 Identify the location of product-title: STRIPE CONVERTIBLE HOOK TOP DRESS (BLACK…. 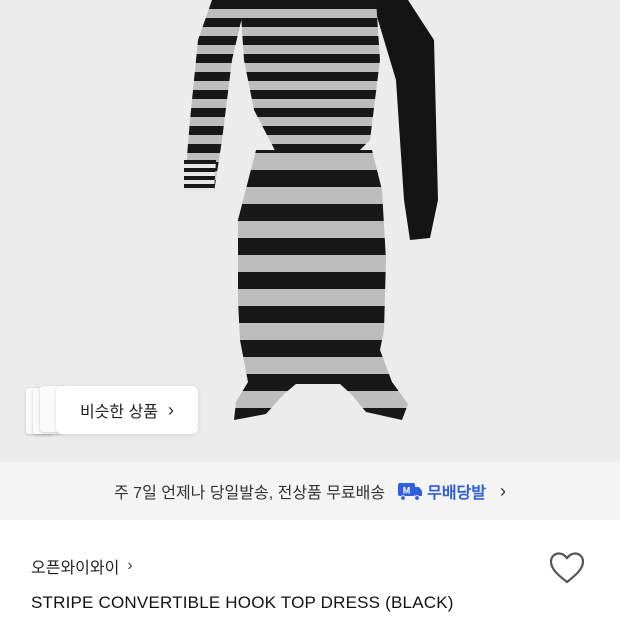
(242, 602).